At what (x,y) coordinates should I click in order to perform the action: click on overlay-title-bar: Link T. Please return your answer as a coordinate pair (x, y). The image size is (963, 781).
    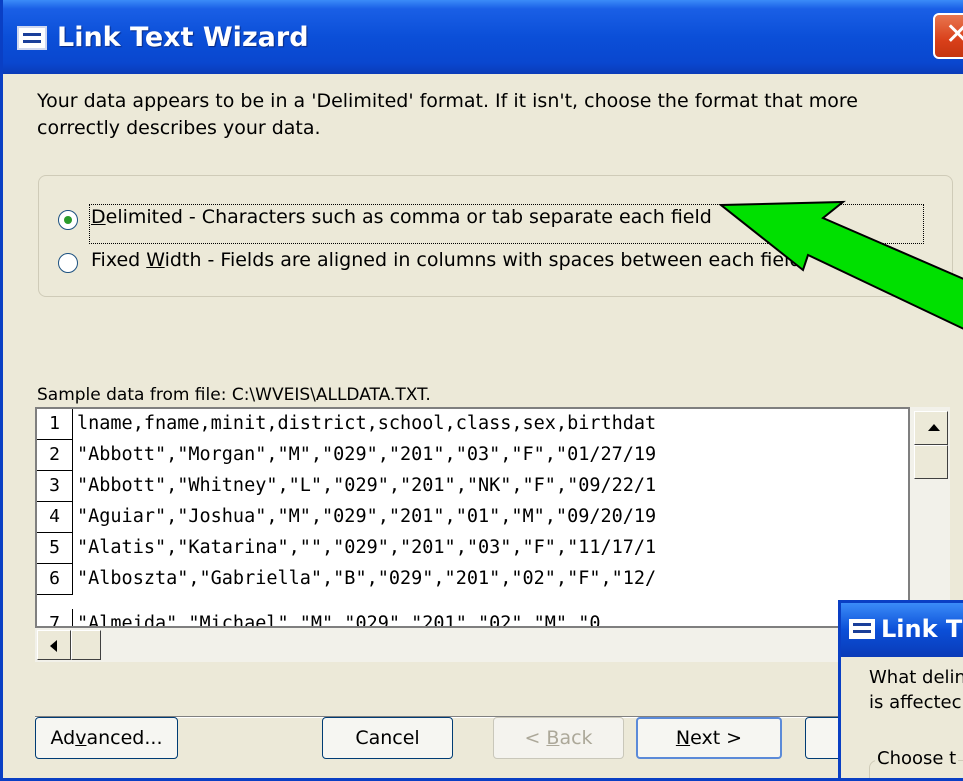
    Looking at the image, I should click on (902, 630).